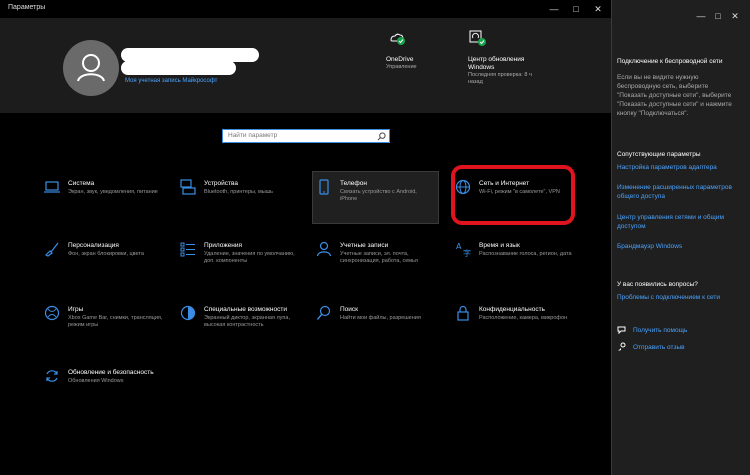  What do you see at coordinates (306, 136) in the screenshot?
I see `search-input: Найти параметр` at bounding box center [306, 136].